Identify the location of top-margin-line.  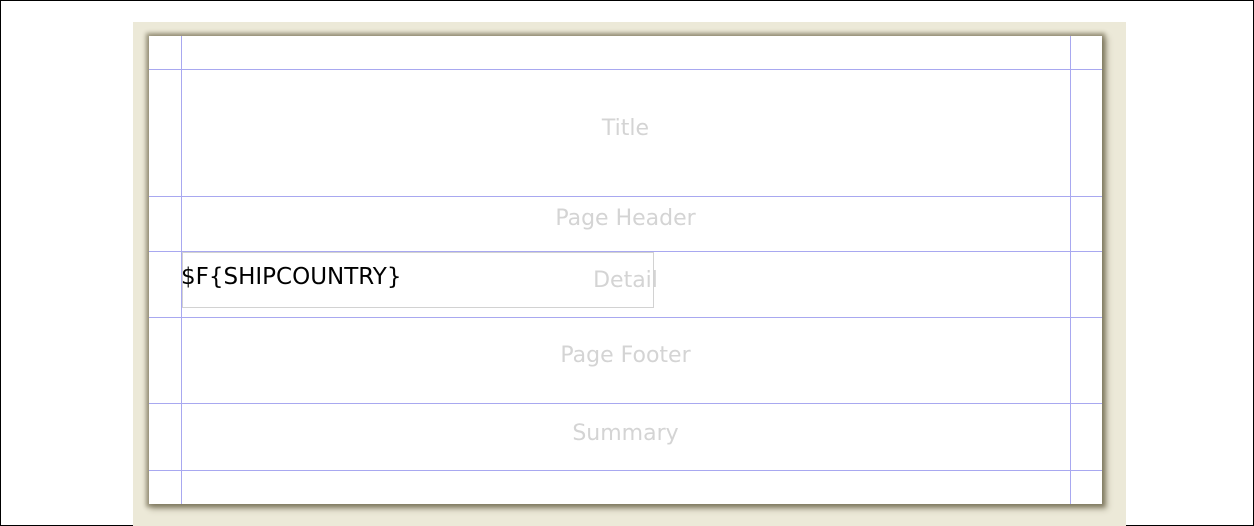
(625, 69).